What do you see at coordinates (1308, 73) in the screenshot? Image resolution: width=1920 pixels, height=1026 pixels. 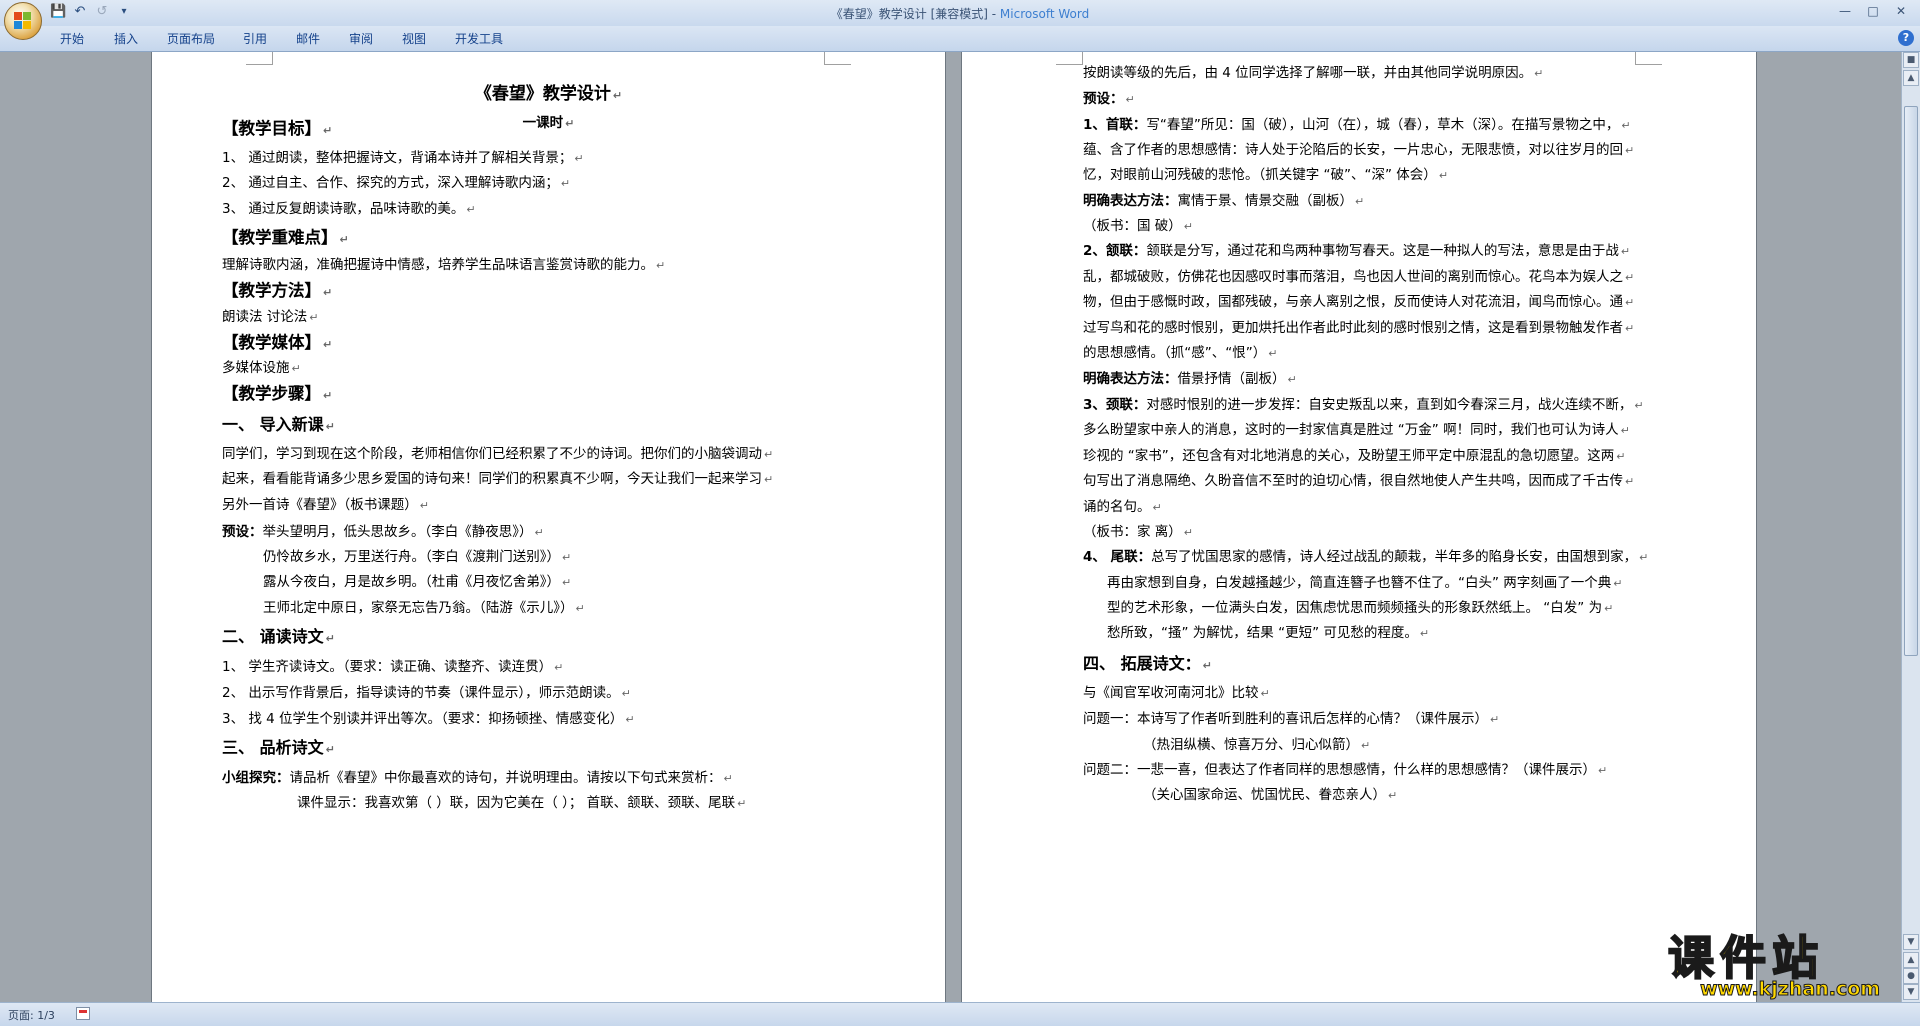 I see `line-text: 按朗读等级的先后，由 4 位同学选择了解哪一联，并由其他同学说明原因。` at bounding box center [1308, 73].